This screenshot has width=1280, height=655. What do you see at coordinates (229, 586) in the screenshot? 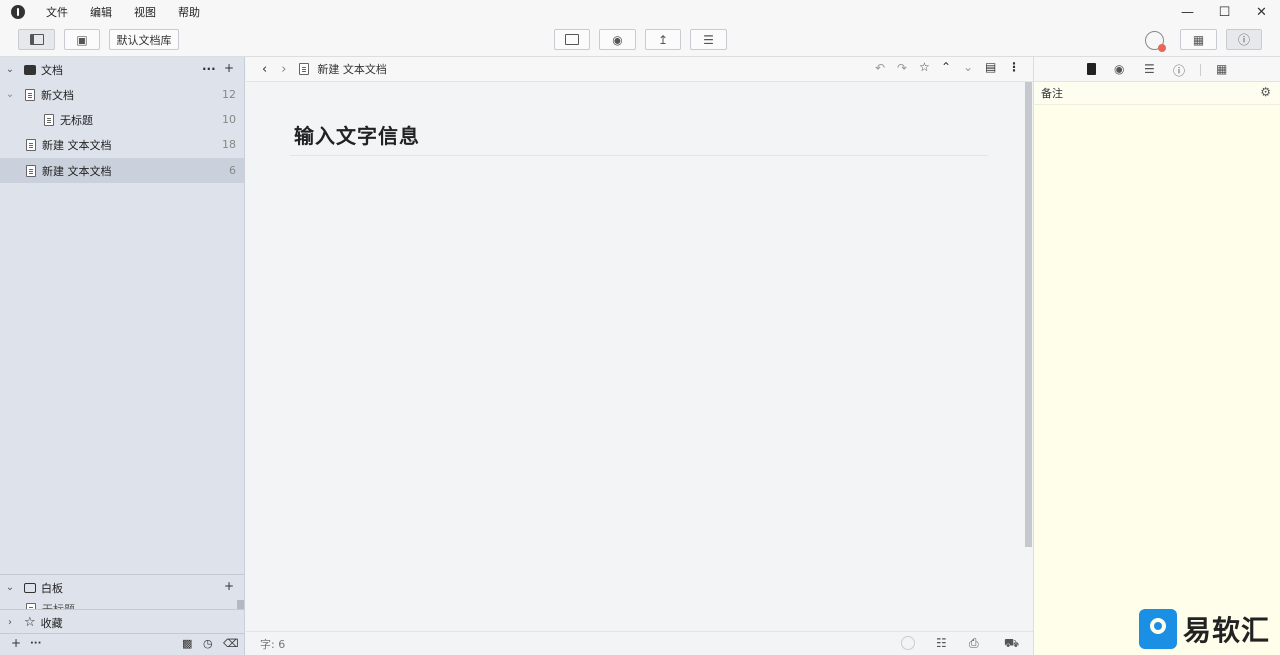
I see `whiteboard-add-button: +` at bounding box center [229, 586].